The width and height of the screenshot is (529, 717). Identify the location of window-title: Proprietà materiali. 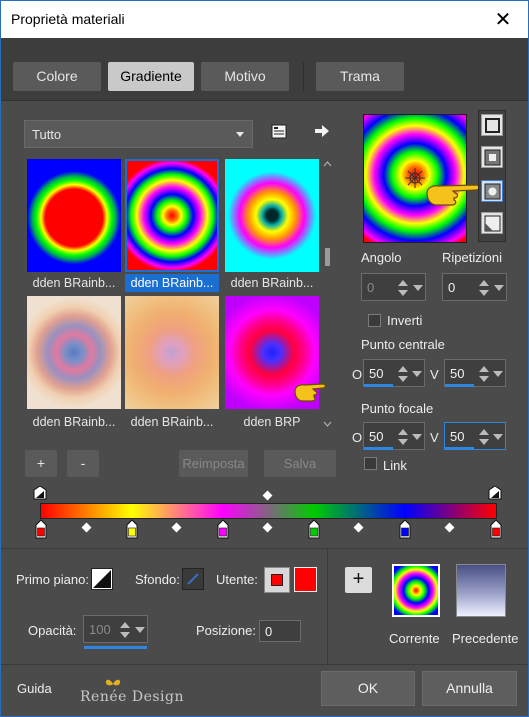
(68, 19).